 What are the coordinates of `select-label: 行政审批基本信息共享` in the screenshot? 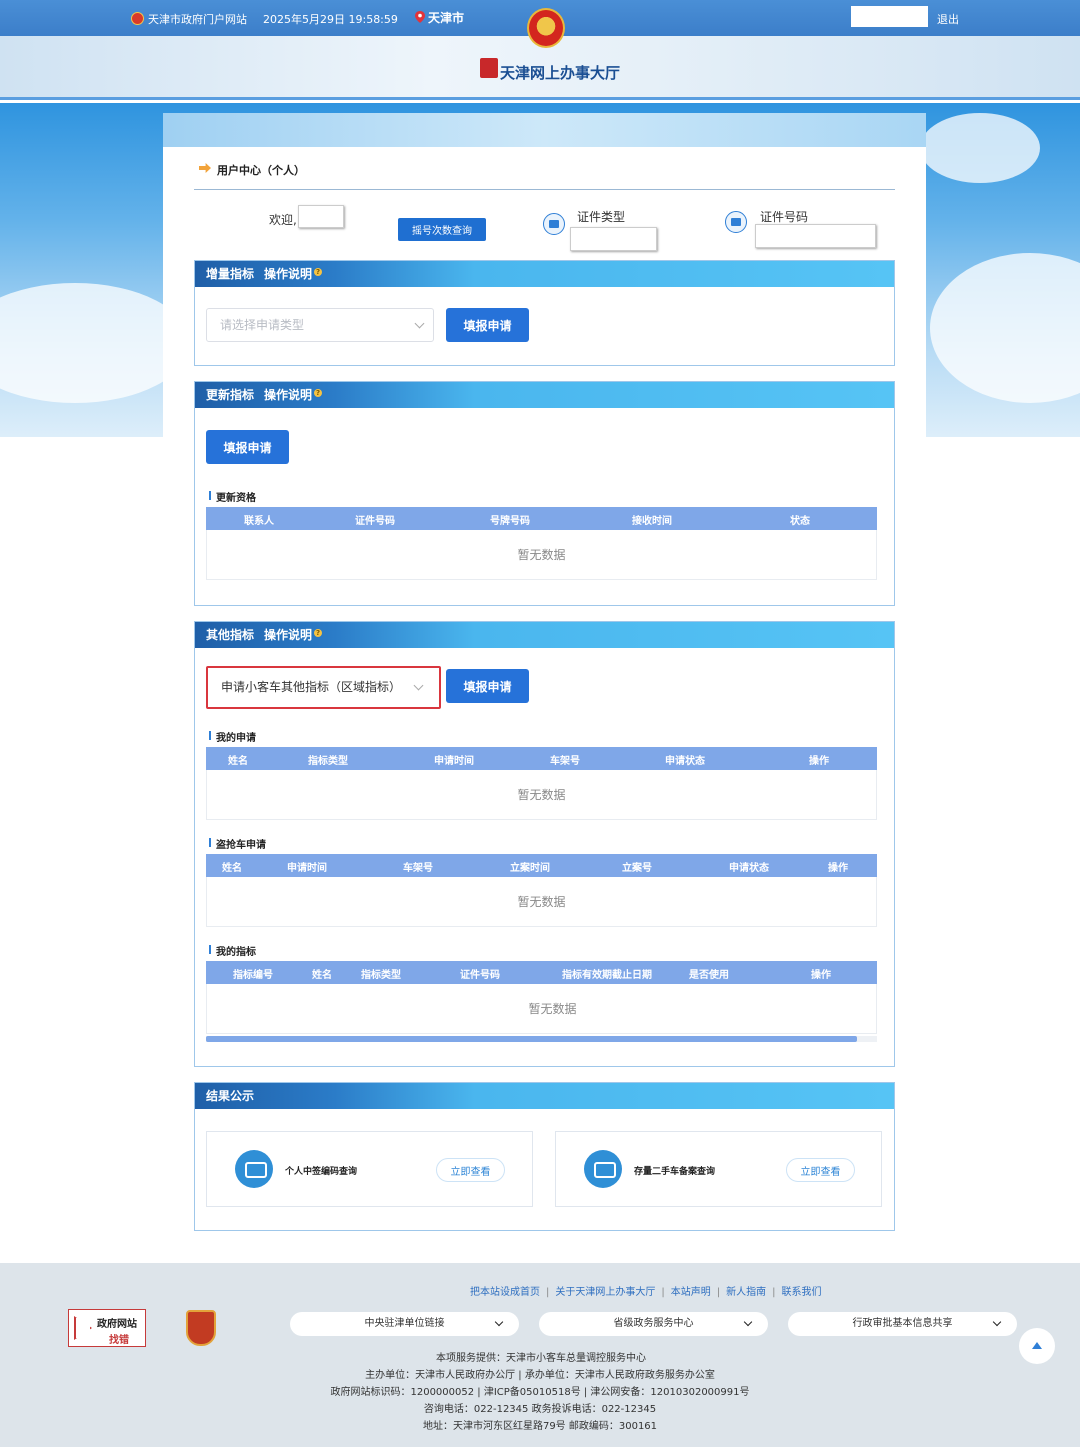 It's located at (902, 1323).